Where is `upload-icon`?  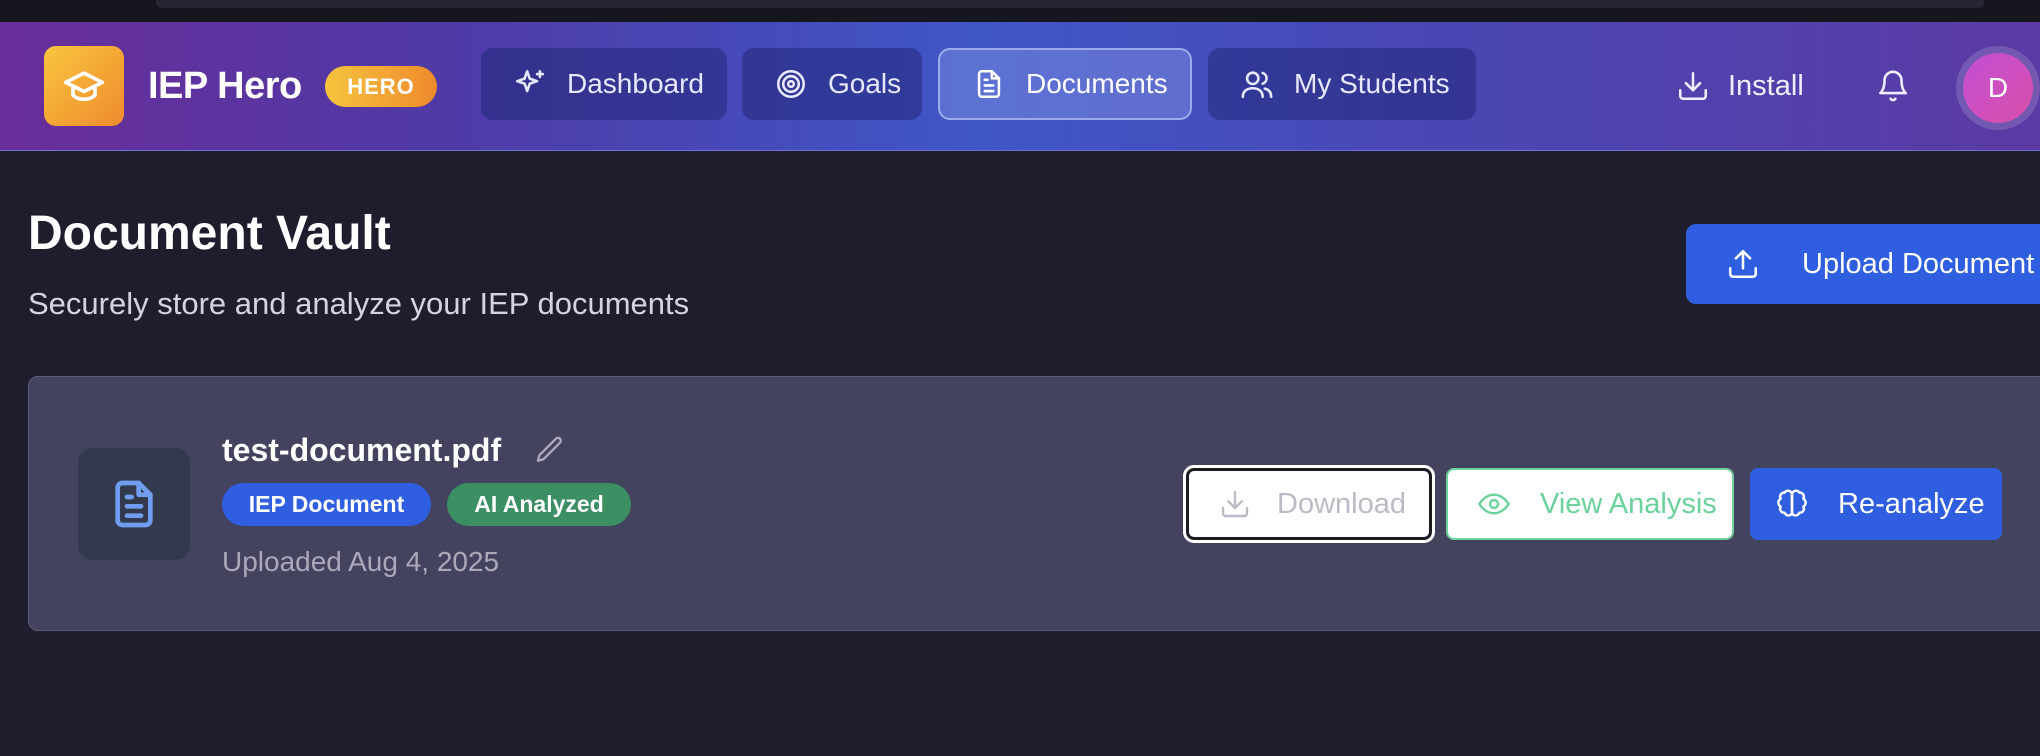 upload-icon is located at coordinates (1743, 264).